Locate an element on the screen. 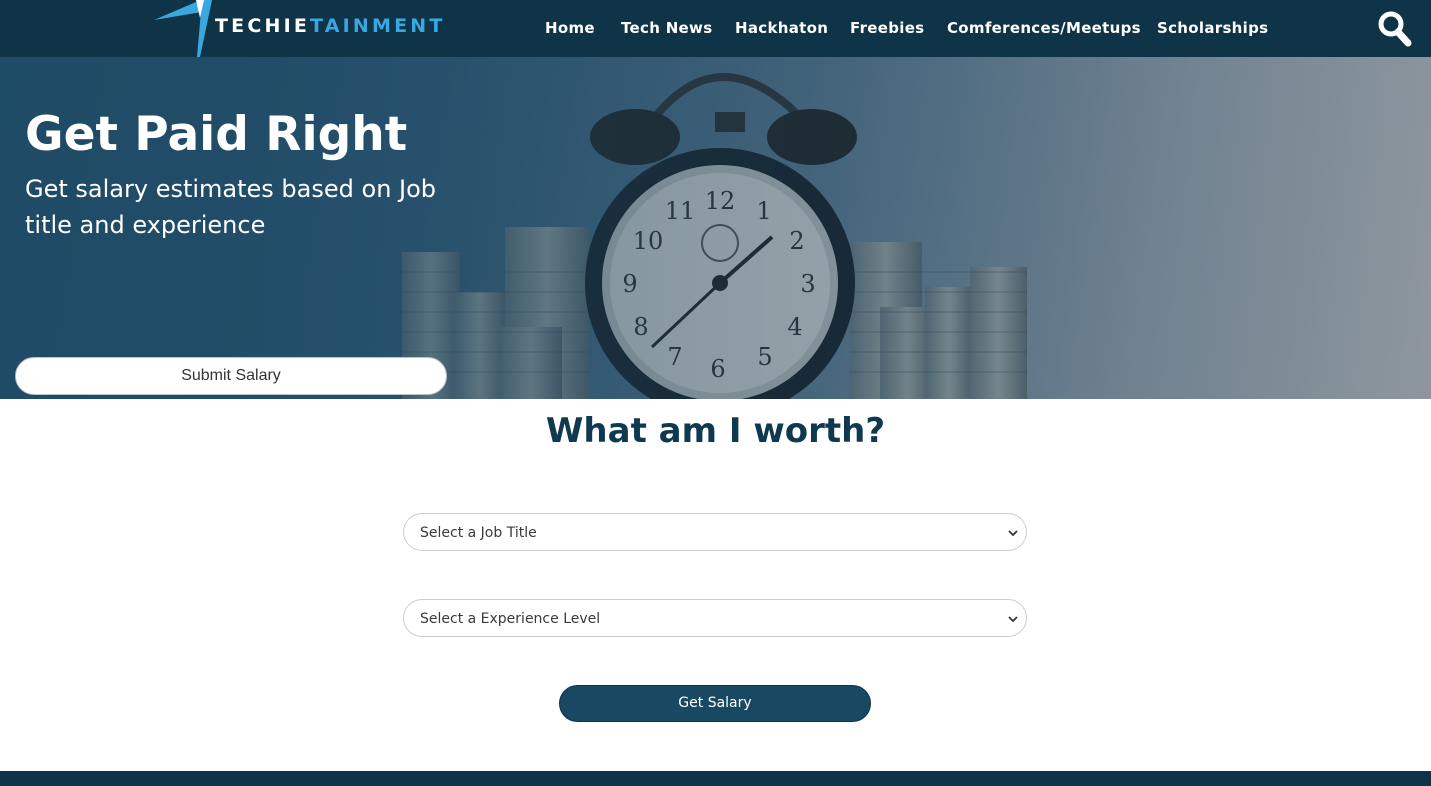 Image resolution: width=1431 pixels, height=786 pixels. nav-item-conferences-meetups: Comferences/Meetups is located at coordinates (1044, 28).